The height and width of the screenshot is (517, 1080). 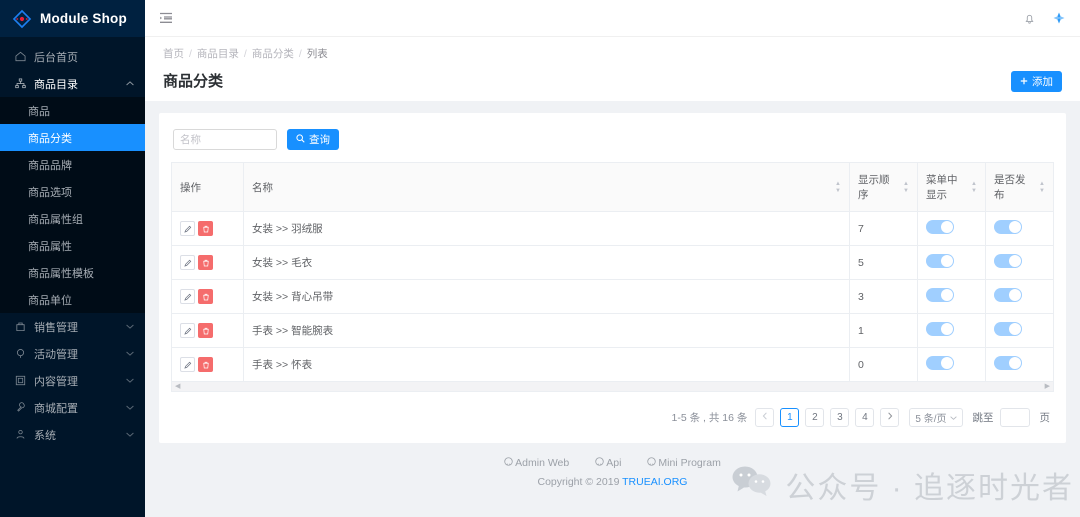 What do you see at coordinates (709, 418) in the screenshot?
I see `pagination-total: 1-5 条 , 共 16 条` at bounding box center [709, 418].